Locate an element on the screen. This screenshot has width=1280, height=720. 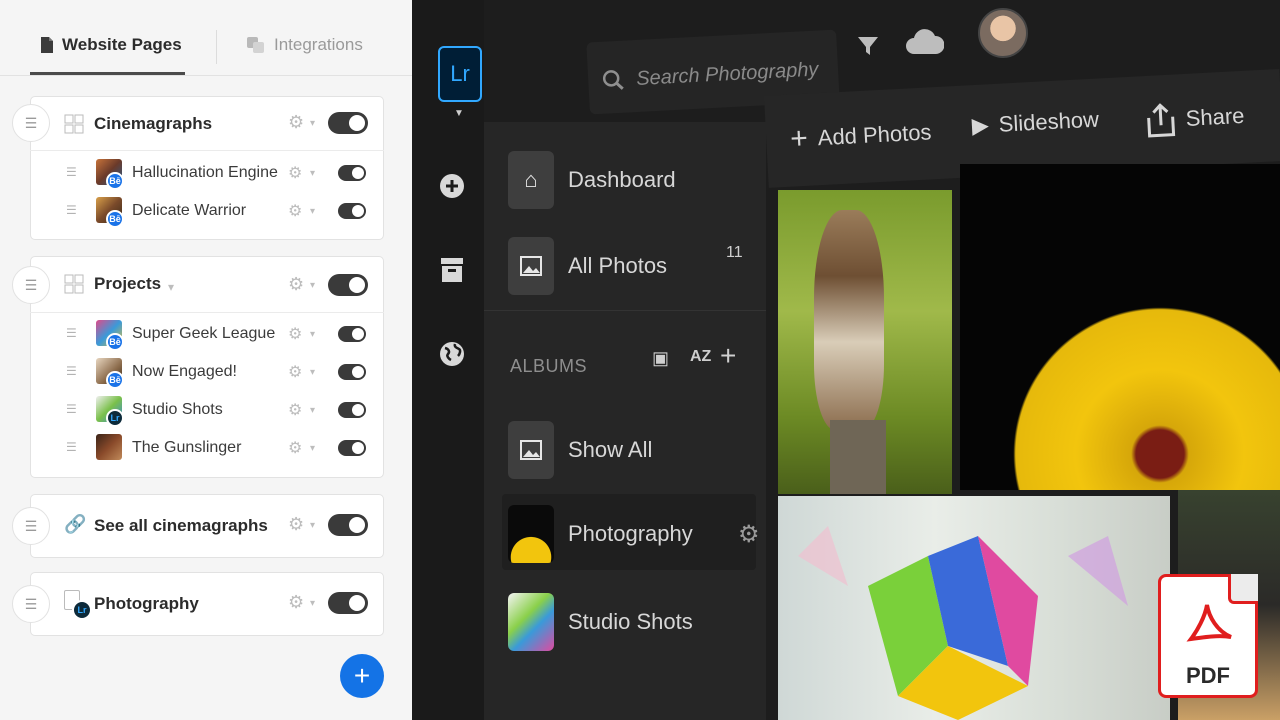
tab-integrations: Integrations is located at coordinates (304, 45).